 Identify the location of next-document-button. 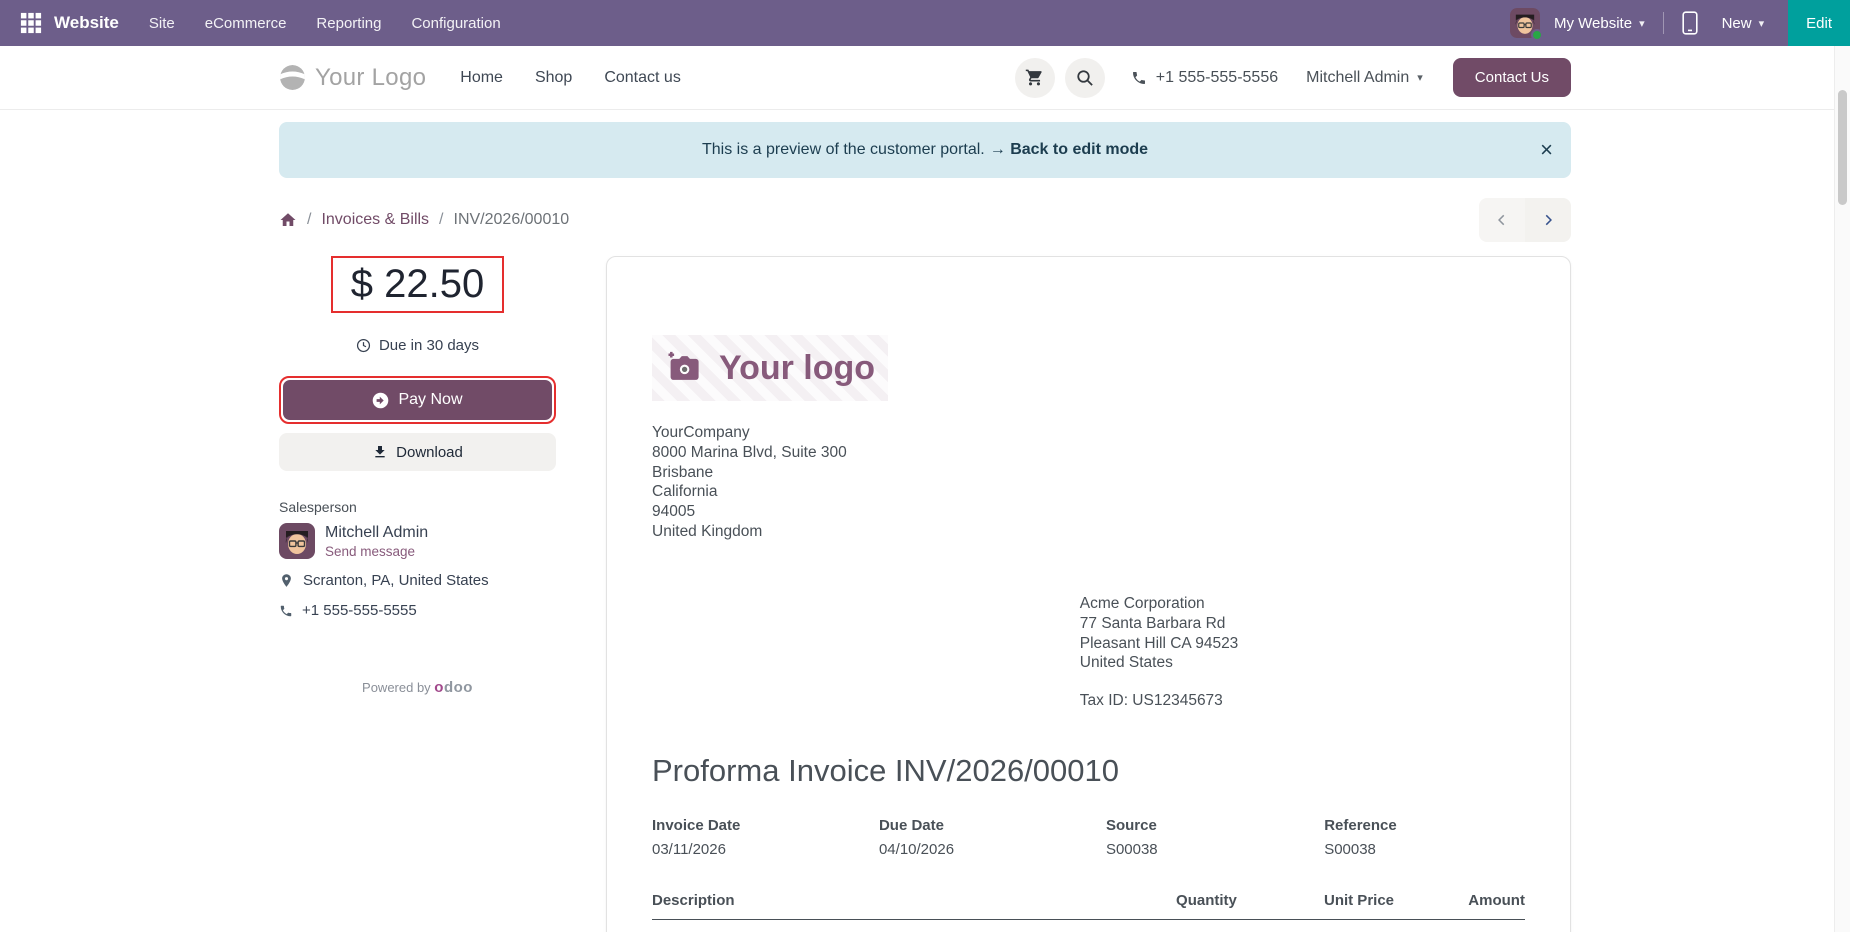
(1548, 220).